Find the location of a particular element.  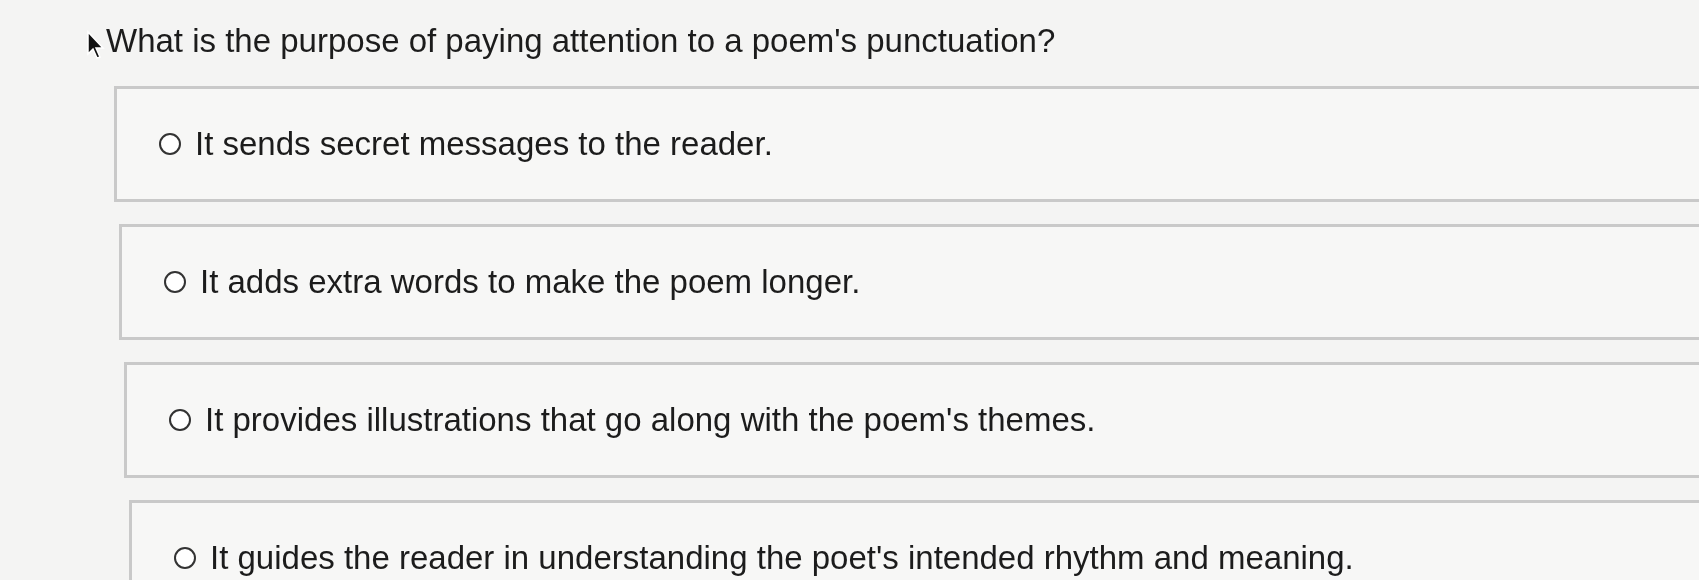

question-text: What is the purpose of paying attention to a poem's punctuation? is located at coordinates (581, 40).